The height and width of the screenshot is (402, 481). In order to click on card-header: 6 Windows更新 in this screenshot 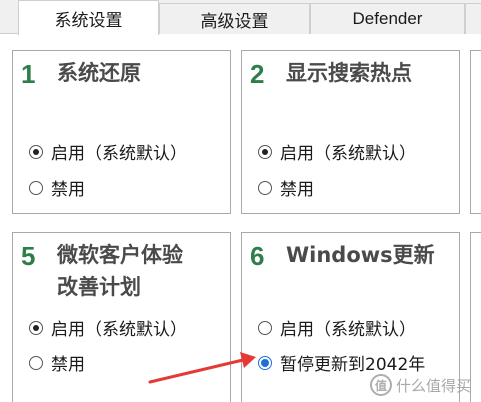, I will do `click(342, 256)`.